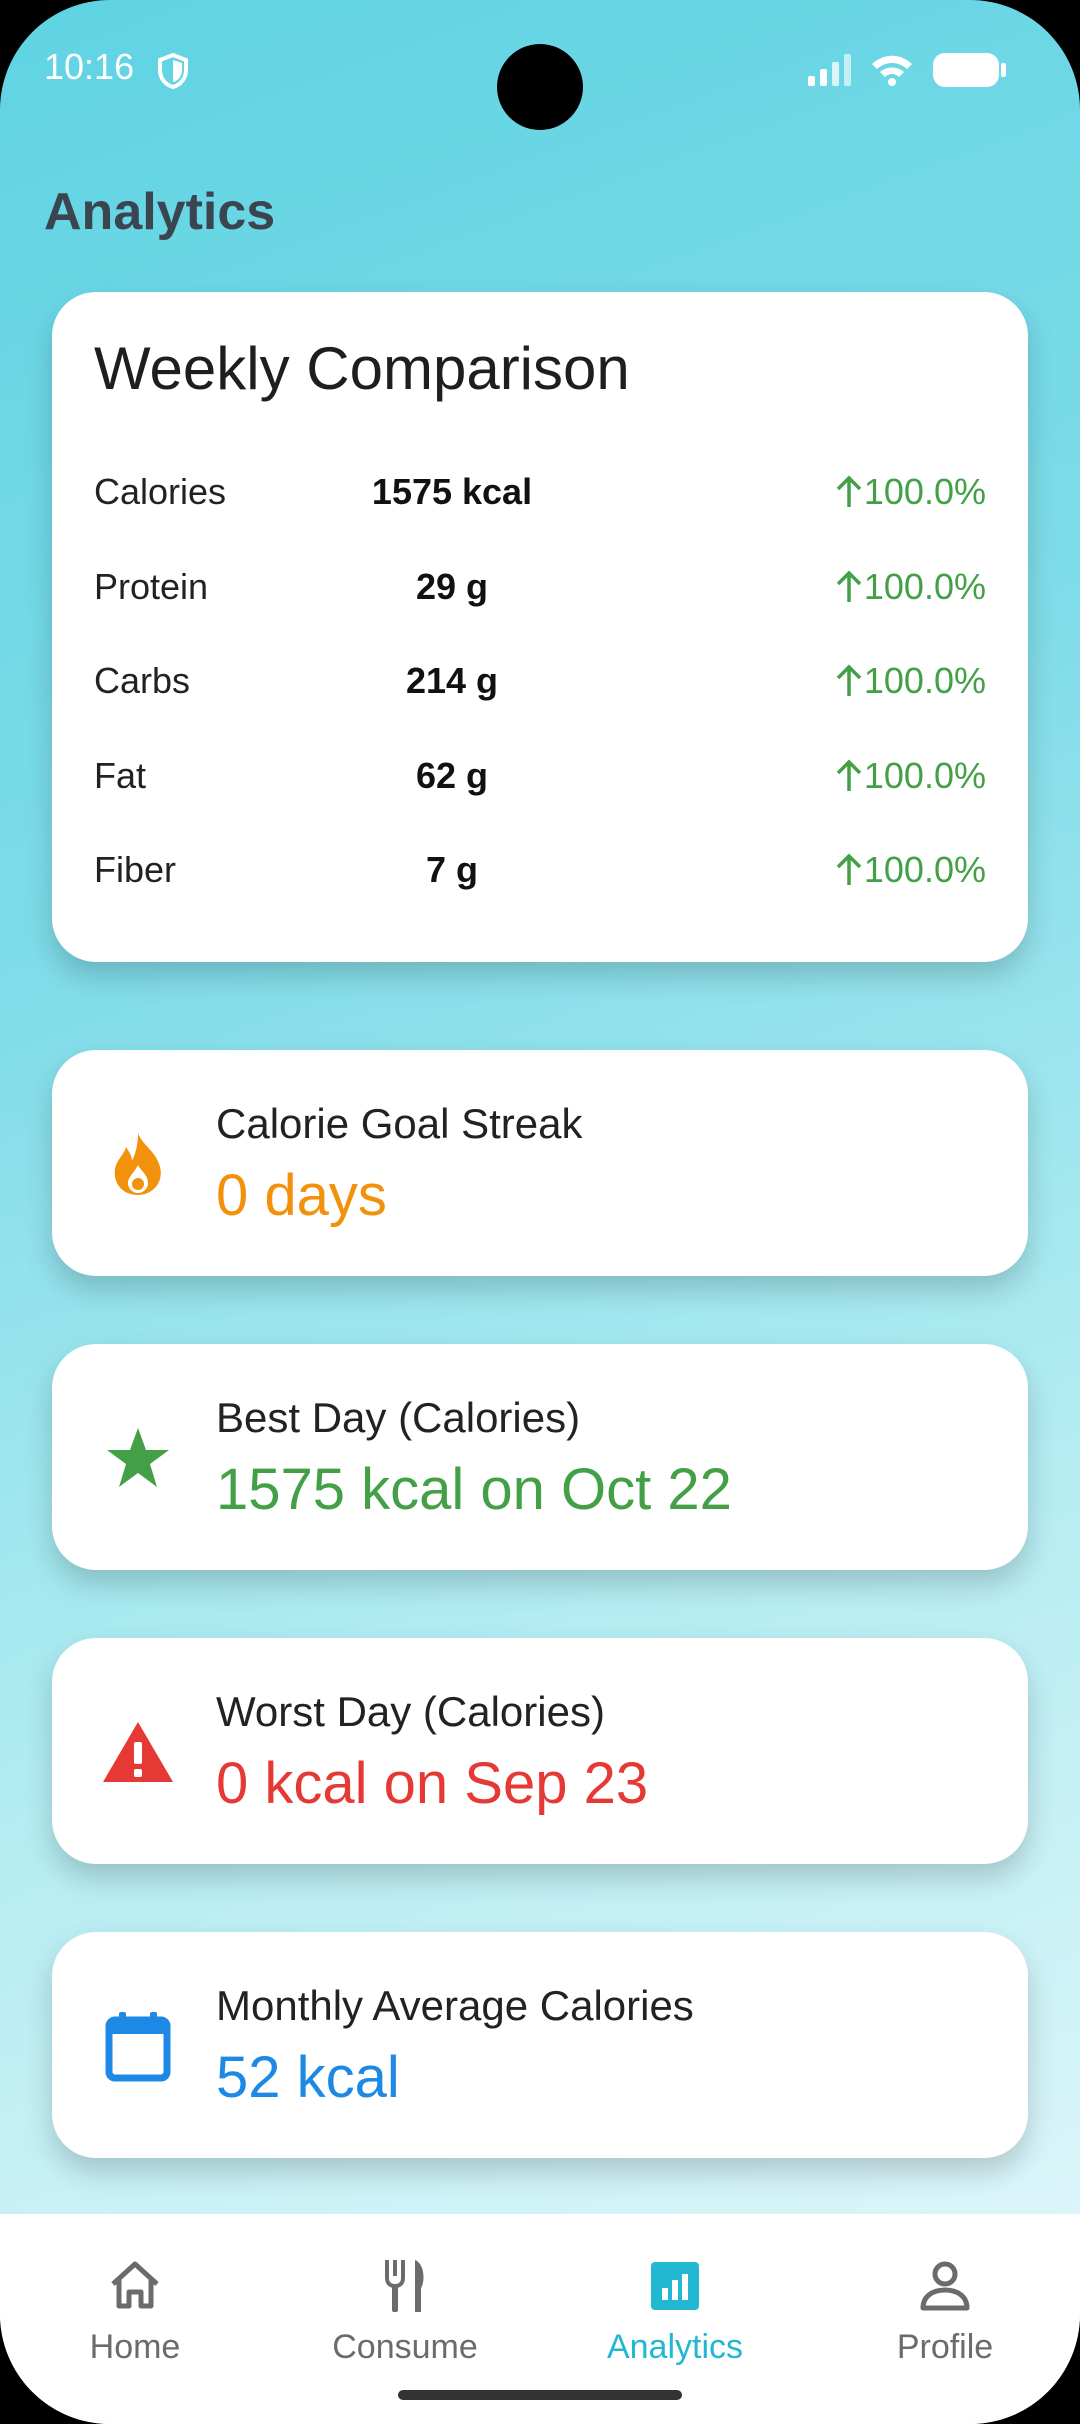 Image resolution: width=1080 pixels, height=2424 pixels. Describe the element at coordinates (540, 589) in the screenshot. I see `comparison-row-protein: Protein 29 g 100.0%` at that location.